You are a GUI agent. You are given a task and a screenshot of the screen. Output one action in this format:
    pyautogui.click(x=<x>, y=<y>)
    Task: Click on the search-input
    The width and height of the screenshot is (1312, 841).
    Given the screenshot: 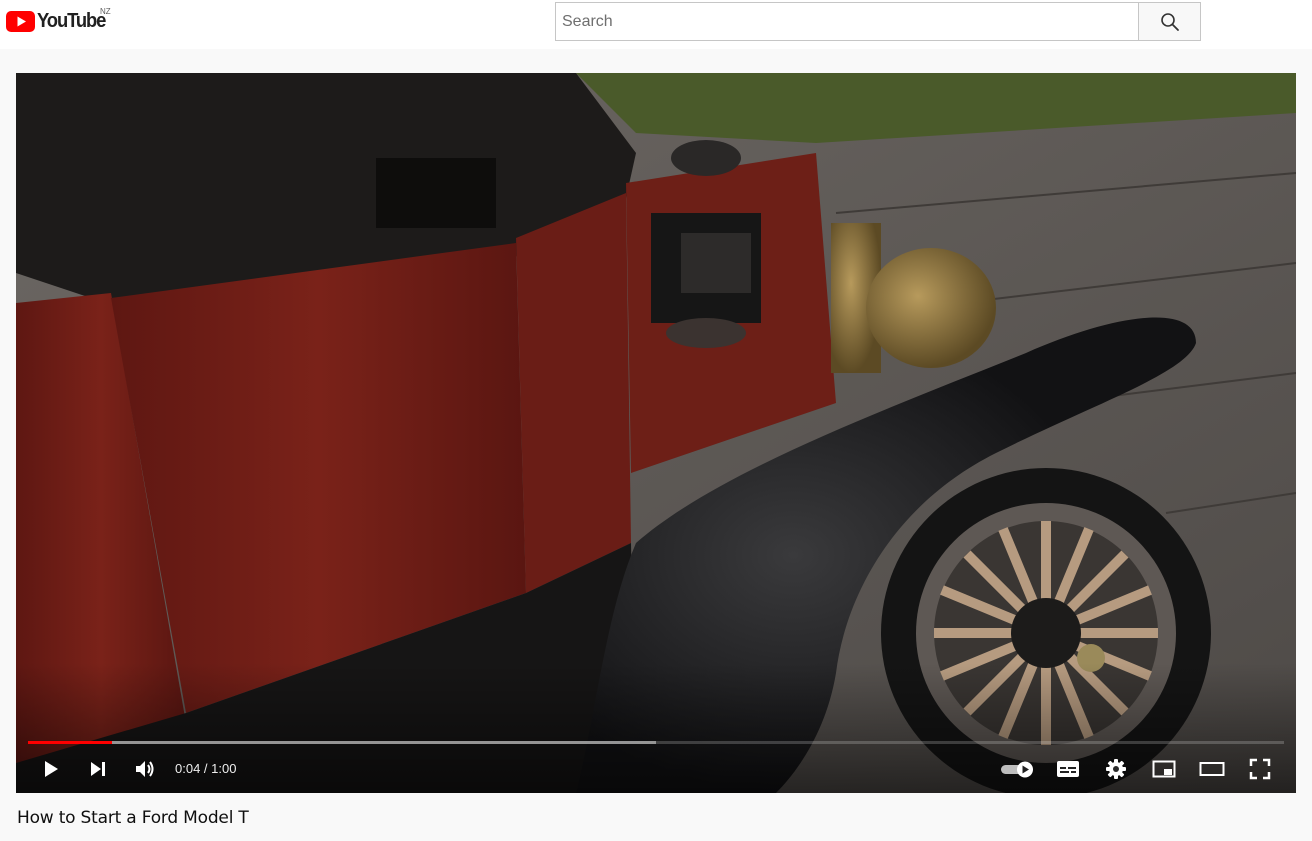 What is the action you would take?
    pyautogui.click(x=846, y=21)
    